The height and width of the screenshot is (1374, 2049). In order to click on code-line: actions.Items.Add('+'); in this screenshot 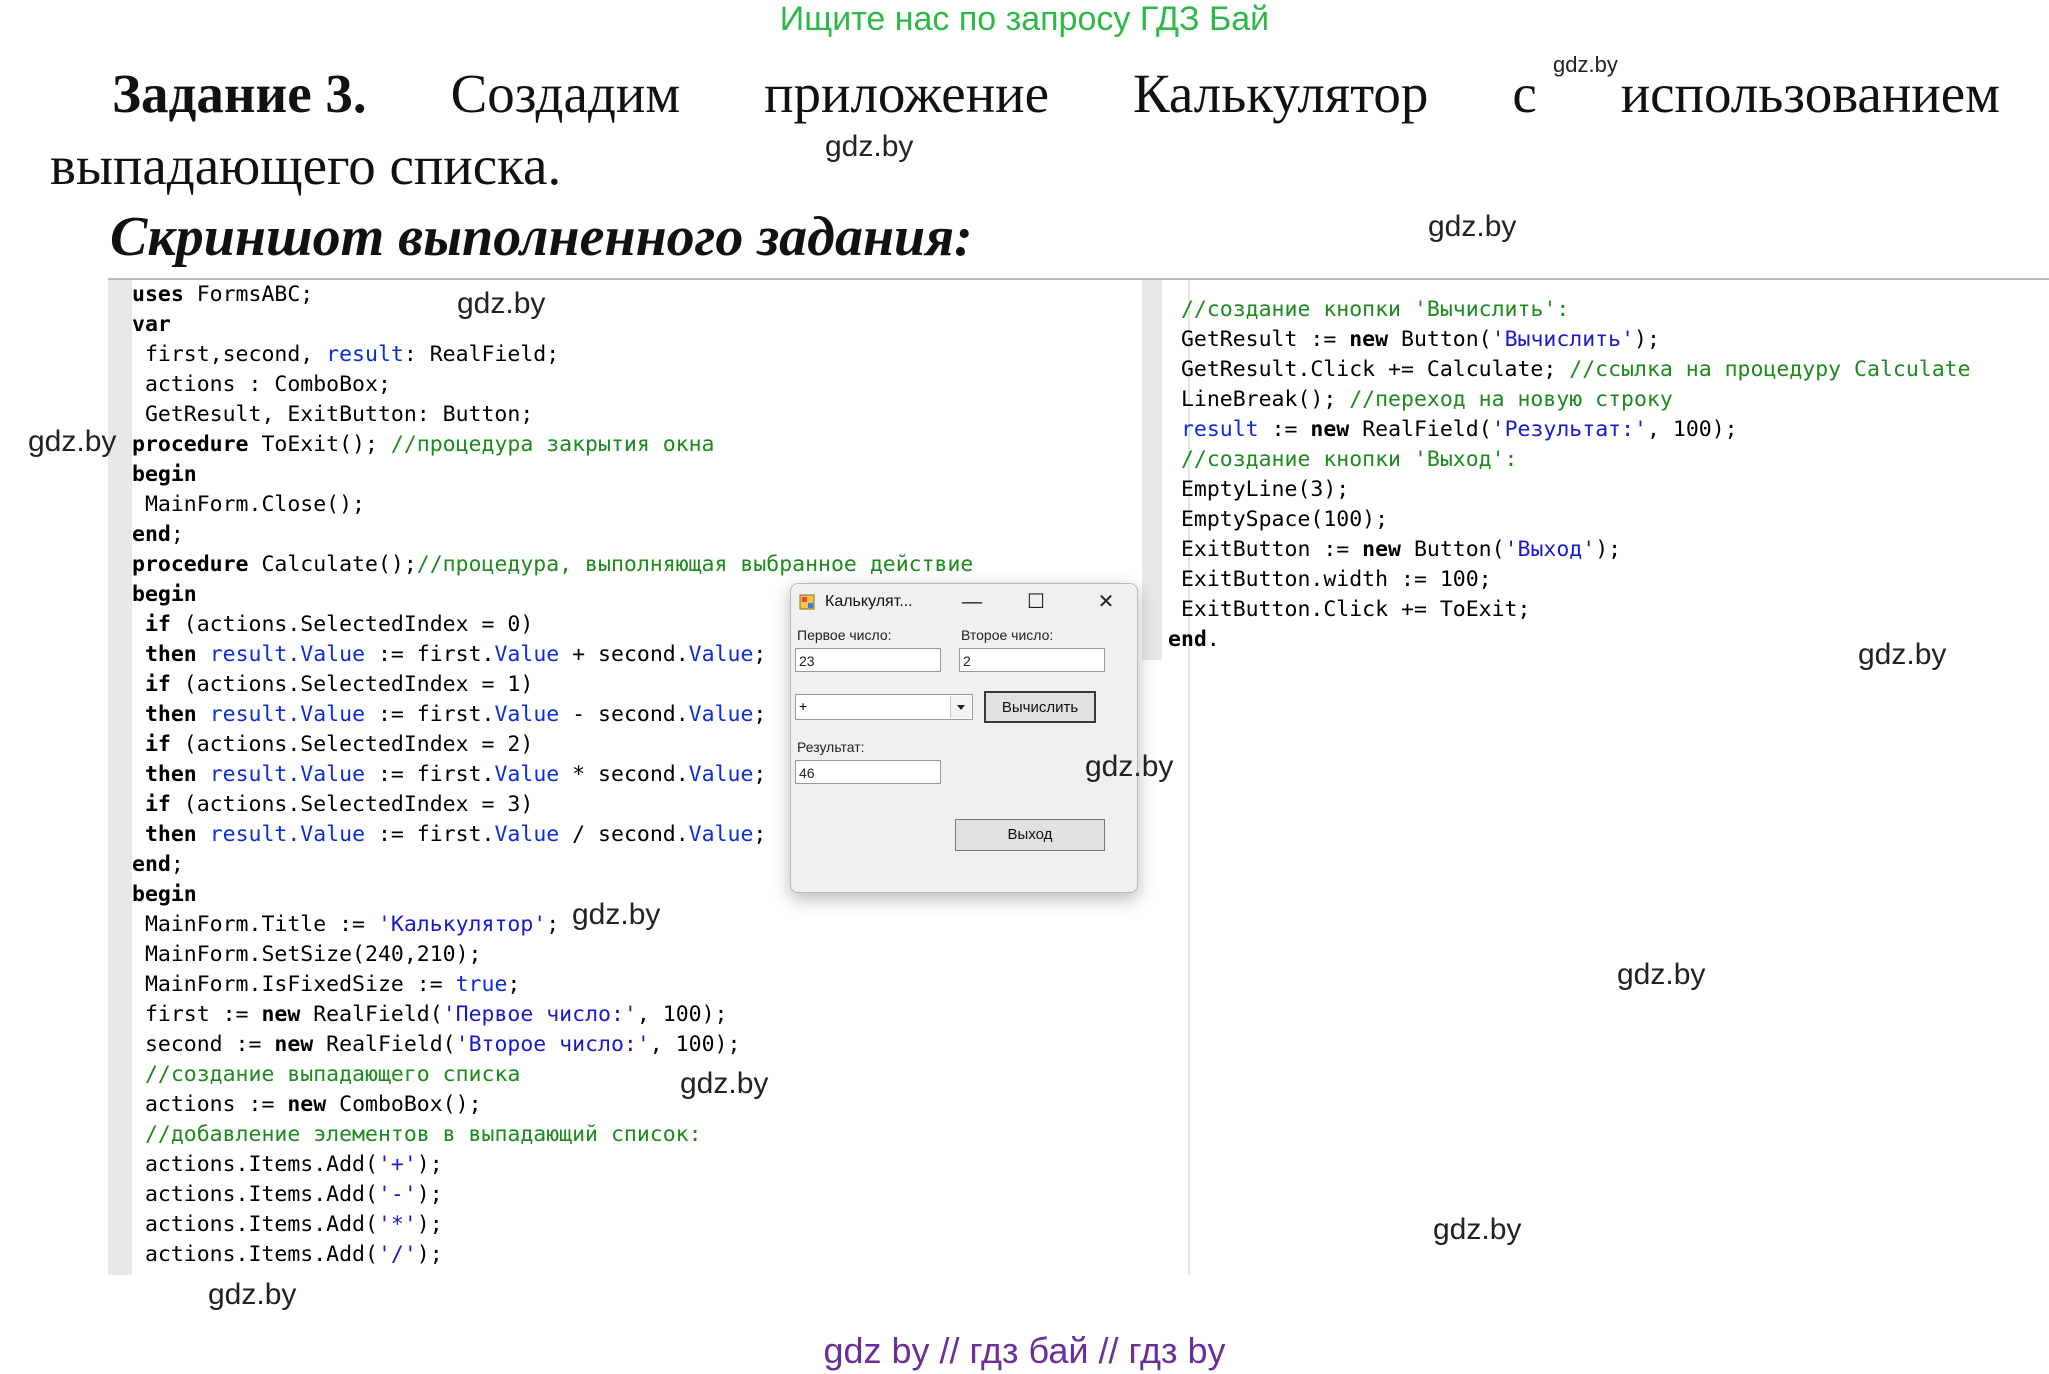, I will do `click(552, 1165)`.